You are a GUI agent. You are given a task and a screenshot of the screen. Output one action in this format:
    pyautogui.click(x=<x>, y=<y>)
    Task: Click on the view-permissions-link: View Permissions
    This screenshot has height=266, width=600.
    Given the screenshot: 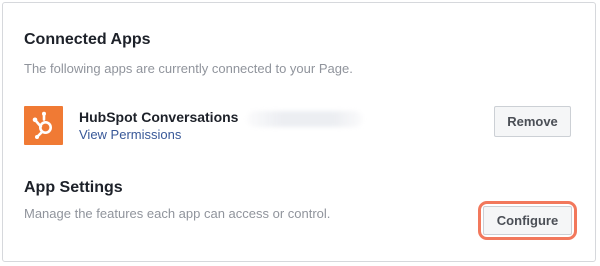 What is the action you would take?
    pyautogui.click(x=130, y=134)
    